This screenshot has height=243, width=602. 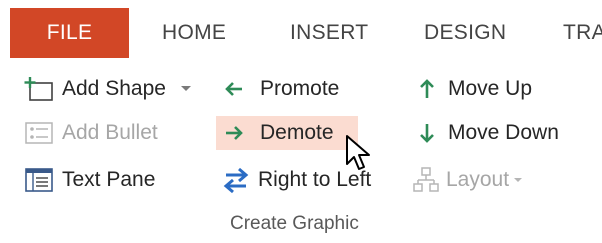 What do you see at coordinates (194, 33) in the screenshot?
I see `tab-home: HOME` at bounding box center [194, 33].